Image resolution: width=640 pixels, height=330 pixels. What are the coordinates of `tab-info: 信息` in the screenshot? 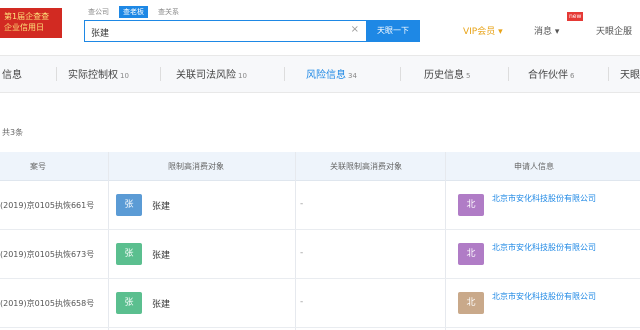 It's located at (12, 73).